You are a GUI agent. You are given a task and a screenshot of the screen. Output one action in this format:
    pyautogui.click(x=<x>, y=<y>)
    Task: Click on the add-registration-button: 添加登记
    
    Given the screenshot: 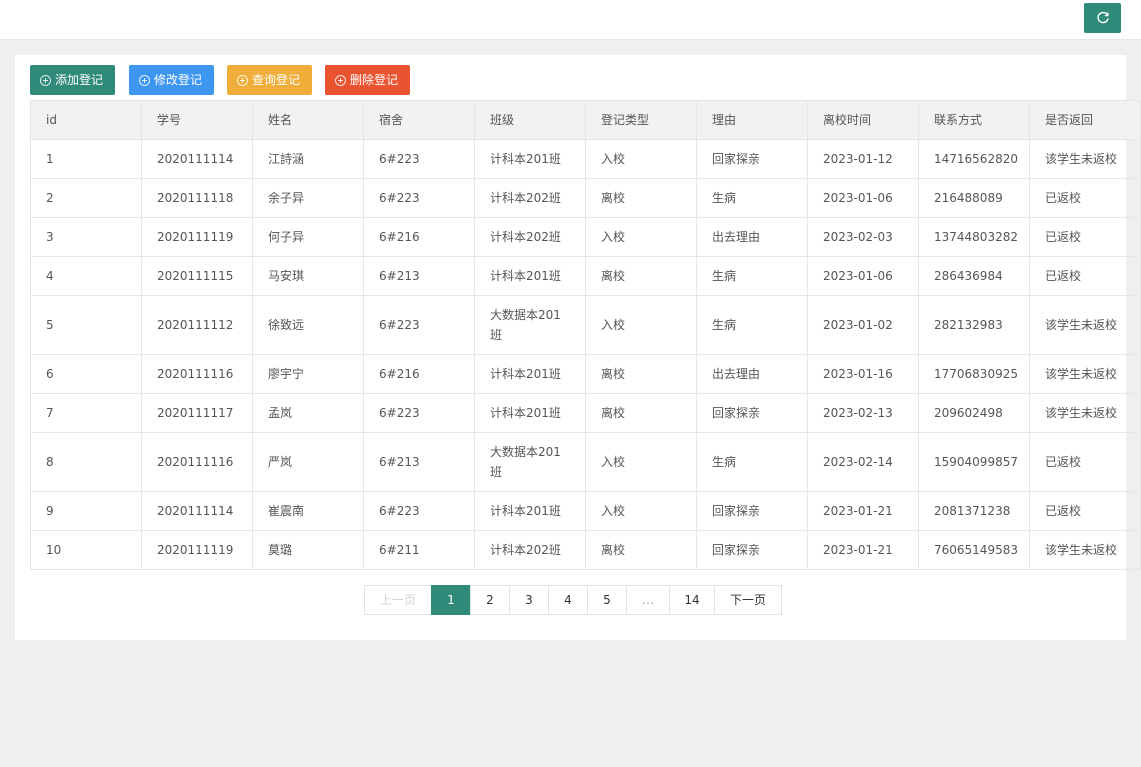 What is the action you would take?
    pyautogui.click(x=72, y=80)
    